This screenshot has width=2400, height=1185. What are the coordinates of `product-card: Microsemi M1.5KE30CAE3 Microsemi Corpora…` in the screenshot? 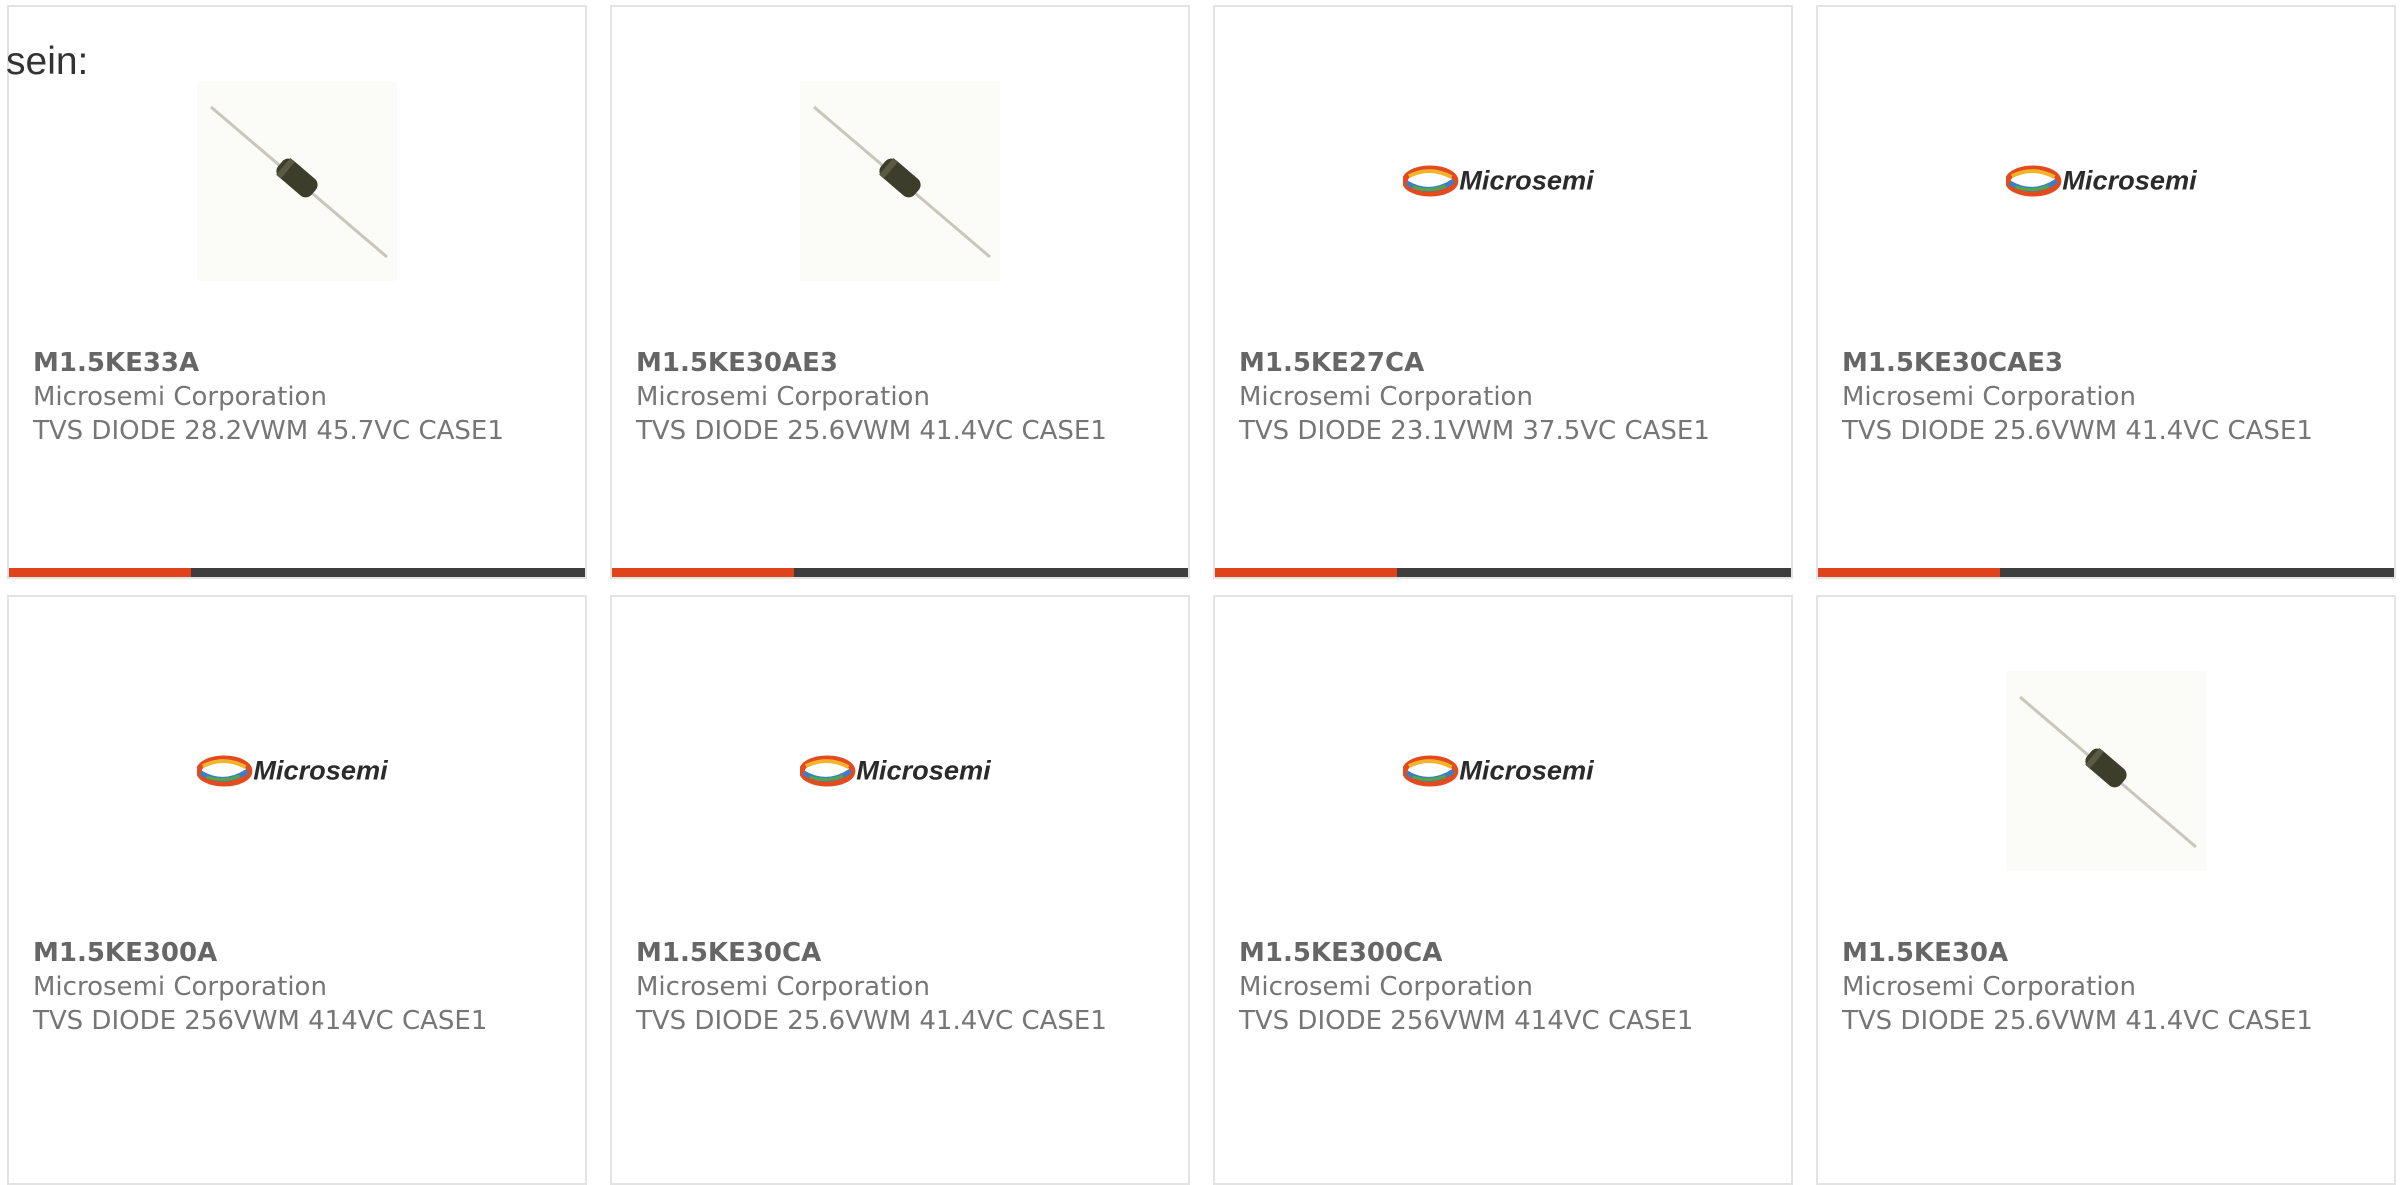 It's located at (2106, 292).